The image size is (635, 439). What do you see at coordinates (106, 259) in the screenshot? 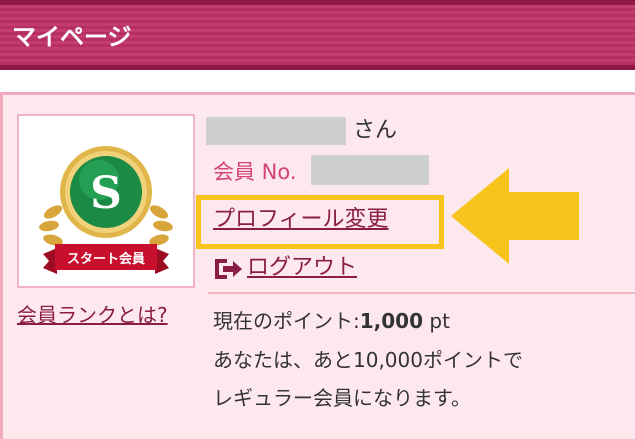
I see `badge-caption: スタート会員` at bounding box center [106, 259].